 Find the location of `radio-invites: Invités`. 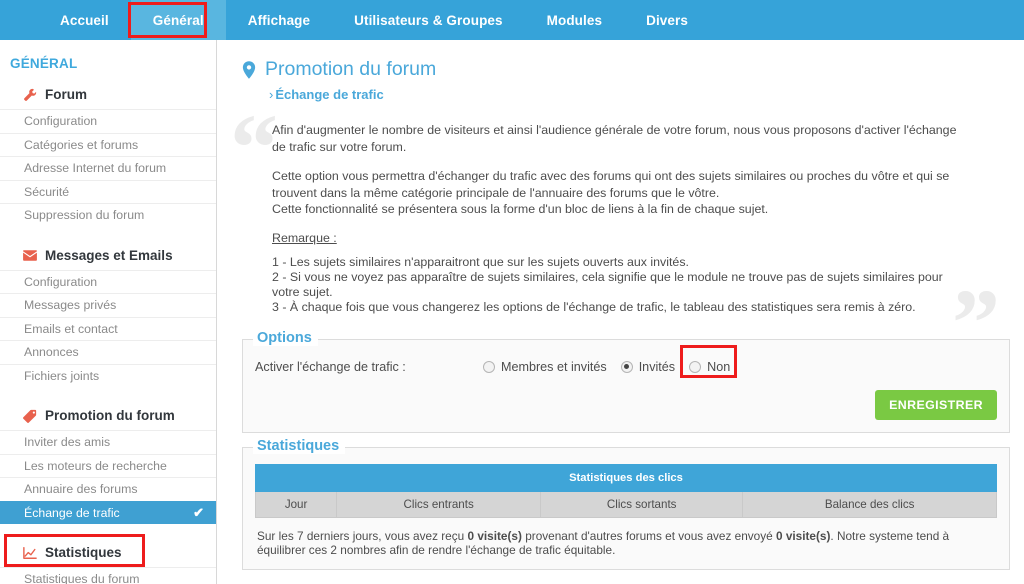

radio-invites: Invités is located at coordinates (648, 366).